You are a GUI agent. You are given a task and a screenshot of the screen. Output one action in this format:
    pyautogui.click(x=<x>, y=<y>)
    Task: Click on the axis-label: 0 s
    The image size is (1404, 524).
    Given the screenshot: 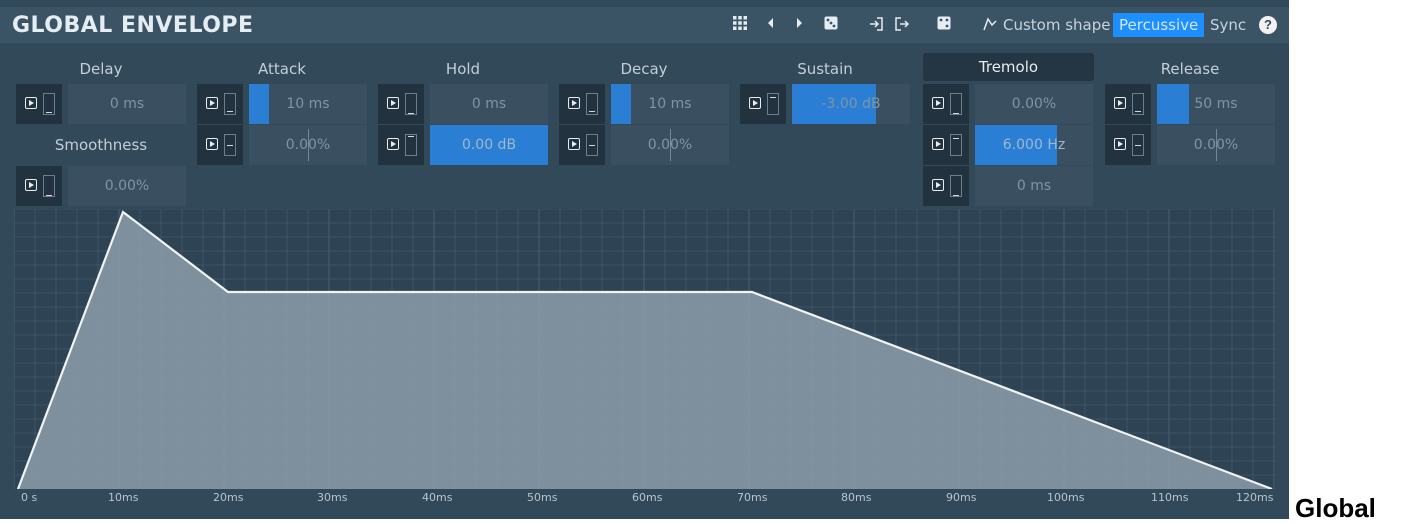 What is the action you would take?
    pyautogui.click(x=29, y=497)
    